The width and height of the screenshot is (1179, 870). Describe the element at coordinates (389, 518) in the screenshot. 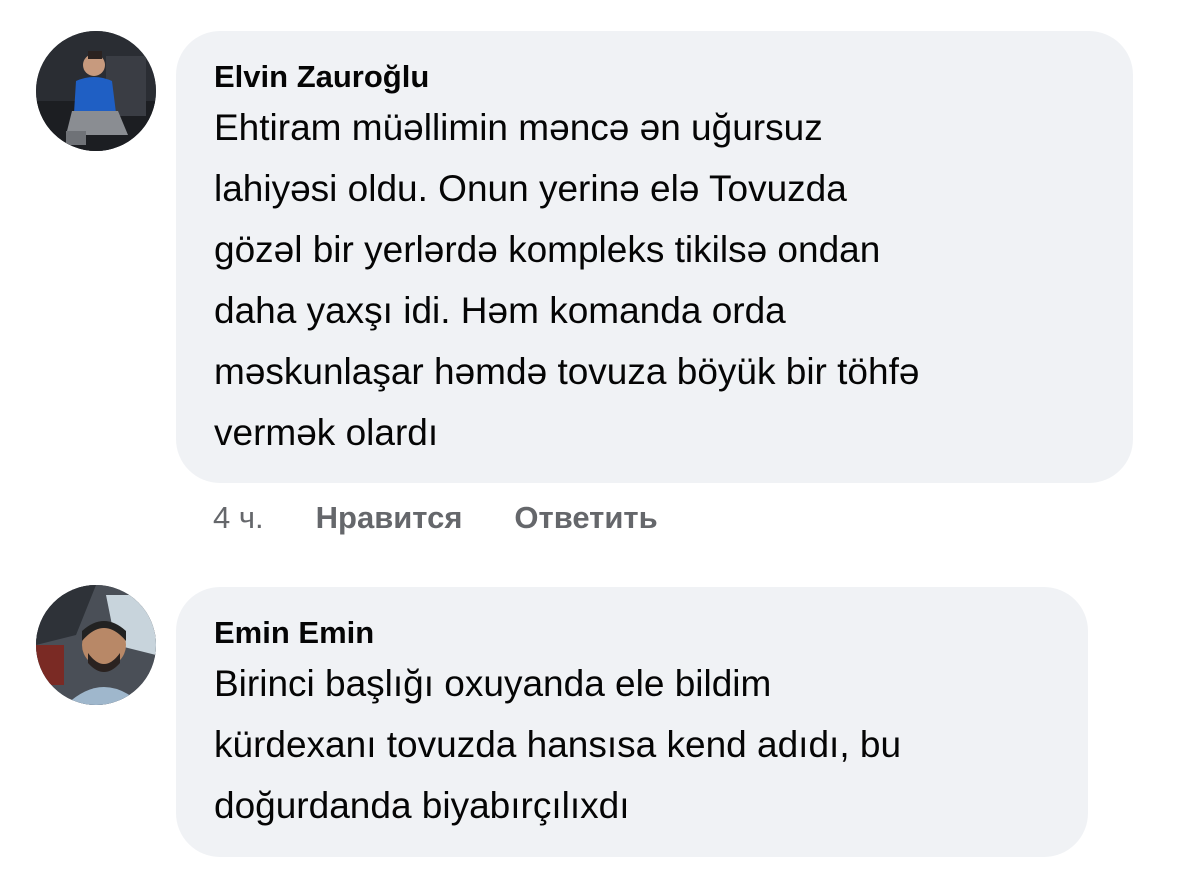

I see `like-button: Нравится` at that location.